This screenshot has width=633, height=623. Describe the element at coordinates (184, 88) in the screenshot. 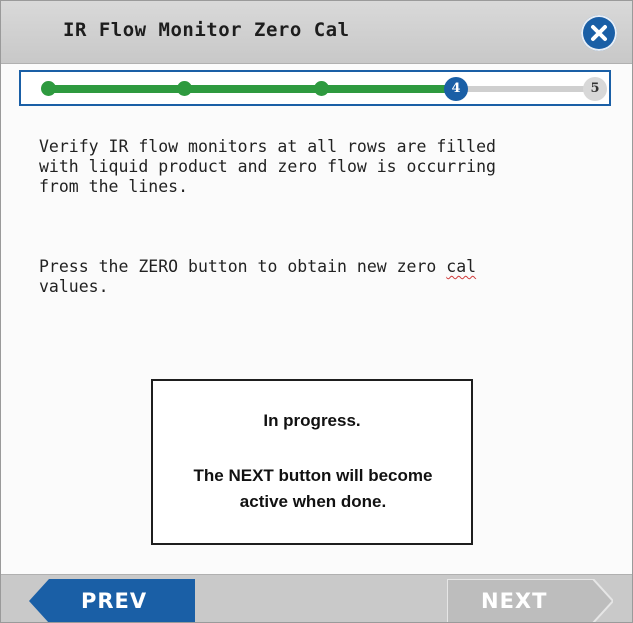

I see `step-2-complete-dot` at that location.